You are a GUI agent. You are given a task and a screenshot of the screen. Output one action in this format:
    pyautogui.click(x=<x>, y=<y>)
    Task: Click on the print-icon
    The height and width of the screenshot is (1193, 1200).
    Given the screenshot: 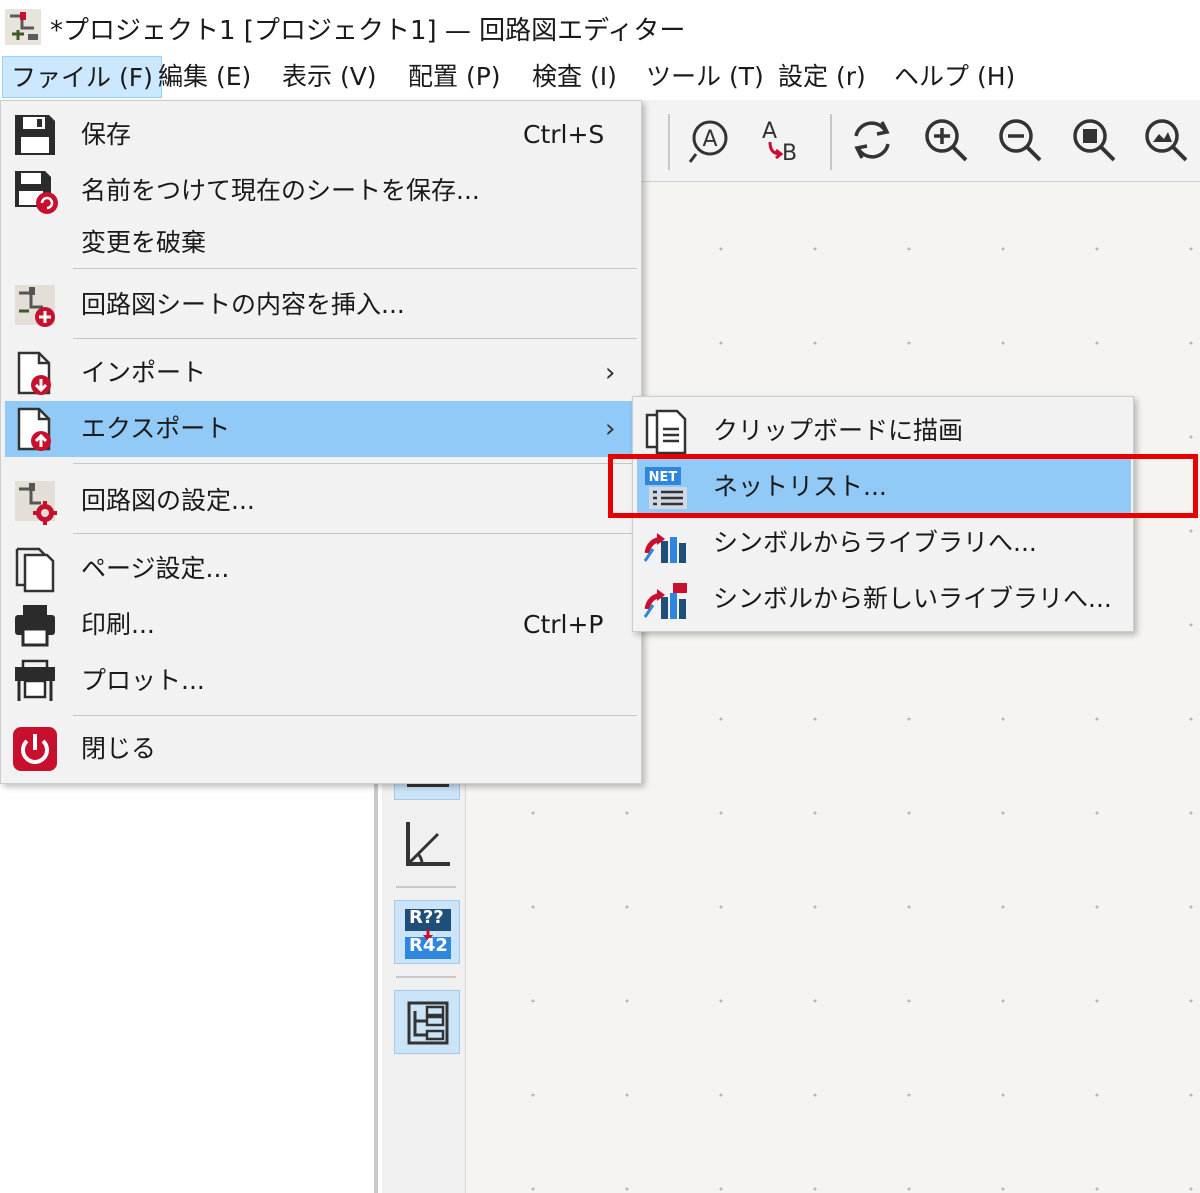 What is the action you would take?
    pyautogui.click(x=35, y=626)
    